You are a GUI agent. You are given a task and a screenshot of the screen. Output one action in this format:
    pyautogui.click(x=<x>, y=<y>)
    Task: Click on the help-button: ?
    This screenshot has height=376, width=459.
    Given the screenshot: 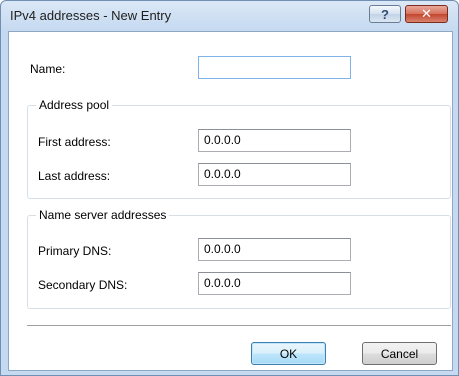 What is the action you would take?
    pyautogui.click(x=385, y=14)
    